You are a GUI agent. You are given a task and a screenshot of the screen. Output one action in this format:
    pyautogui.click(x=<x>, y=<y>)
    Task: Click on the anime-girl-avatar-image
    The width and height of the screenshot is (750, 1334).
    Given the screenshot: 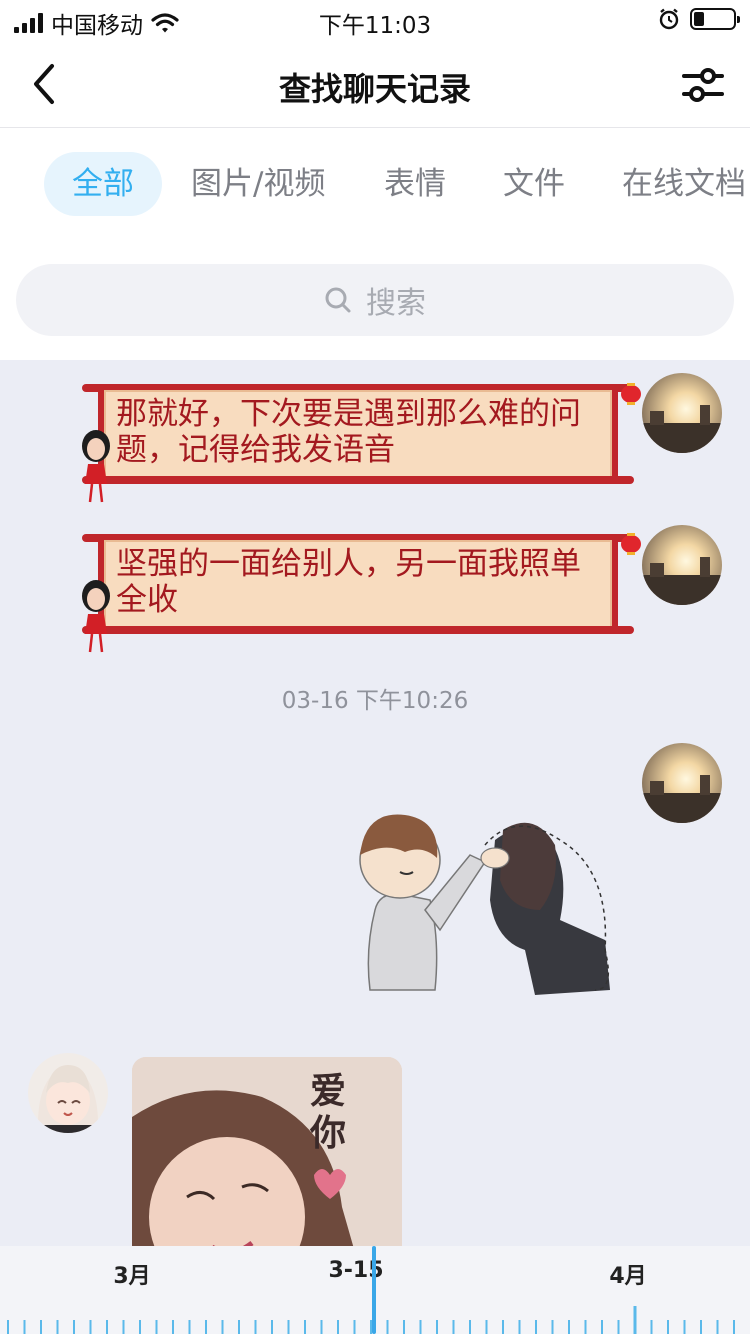 What is the action you would take?
    pyautogui.click(x=68, y=1093)
    